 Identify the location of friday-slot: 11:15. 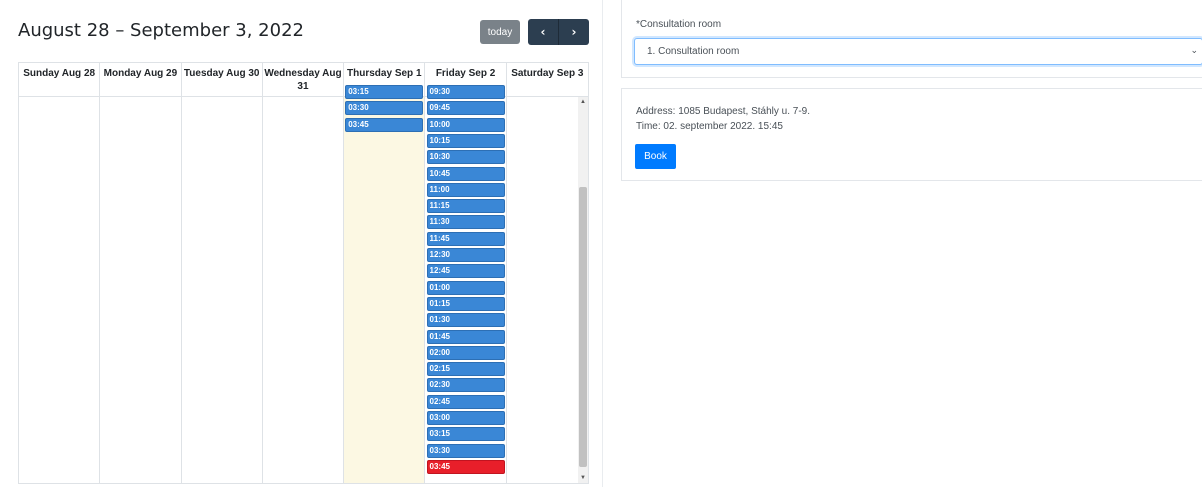
(465, 206).